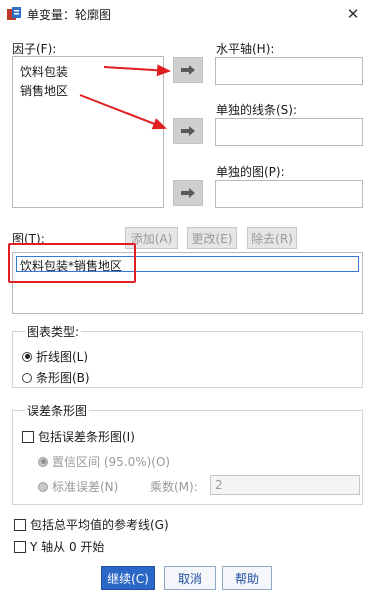  What do you see at coordinates (43, 486) in the screenshot?
I see `standard-error-radio` at bounding box center [43, 486].